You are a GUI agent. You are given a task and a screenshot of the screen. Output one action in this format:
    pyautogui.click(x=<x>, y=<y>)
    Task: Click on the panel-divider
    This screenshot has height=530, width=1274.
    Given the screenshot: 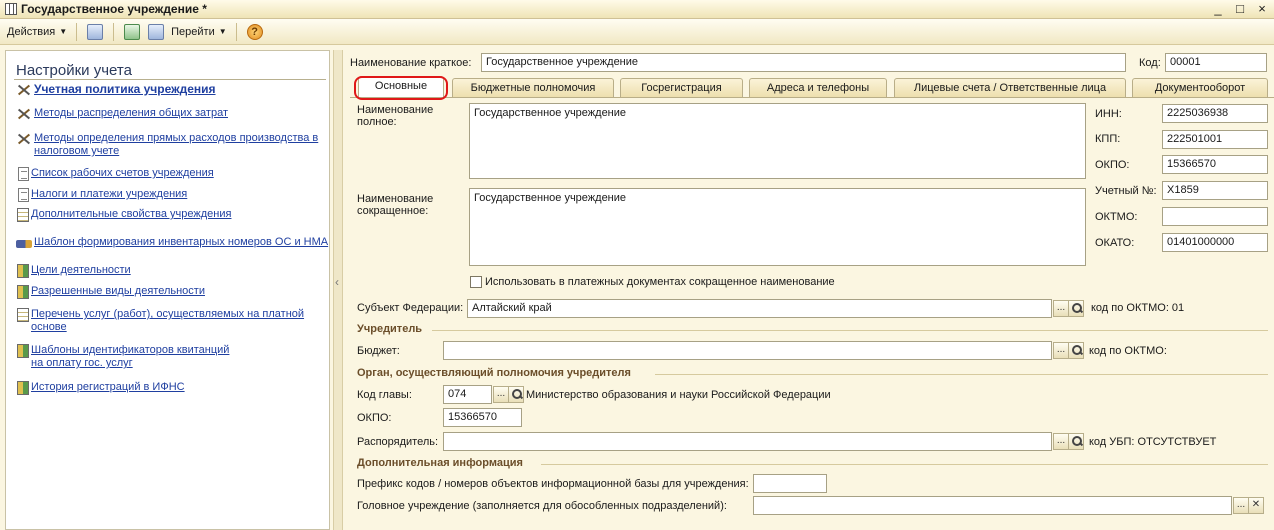 What is the action you would take?
    pyautogui.click(x=170, y=79)
    